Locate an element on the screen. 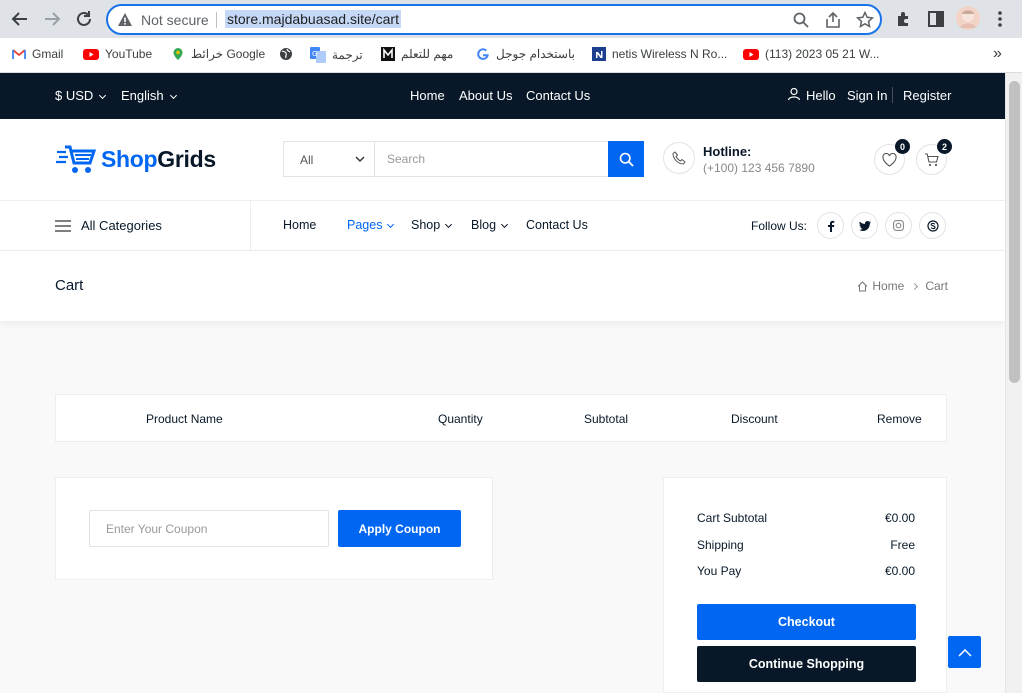 The image size is (1022, 693). browser-toolbar: Not secure store.majdabuasad.site/cart is located at coordinates (511, 19).